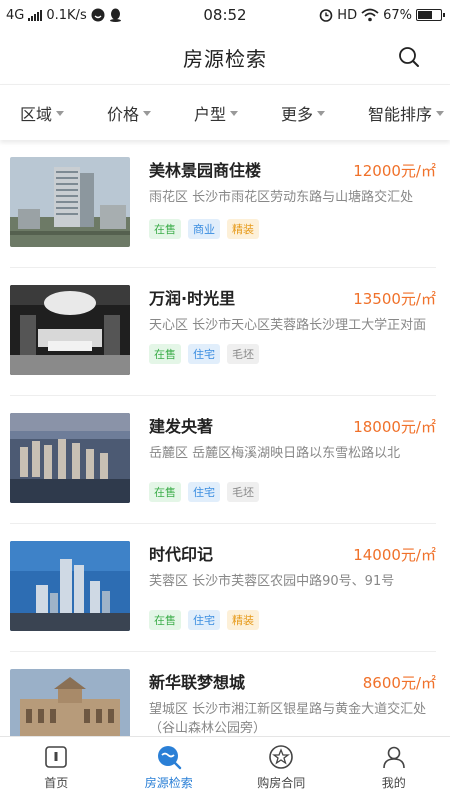 The width and height of the screenshot is (450, 800). I want to click on tab-label: 房源检索, so click(168, 783).